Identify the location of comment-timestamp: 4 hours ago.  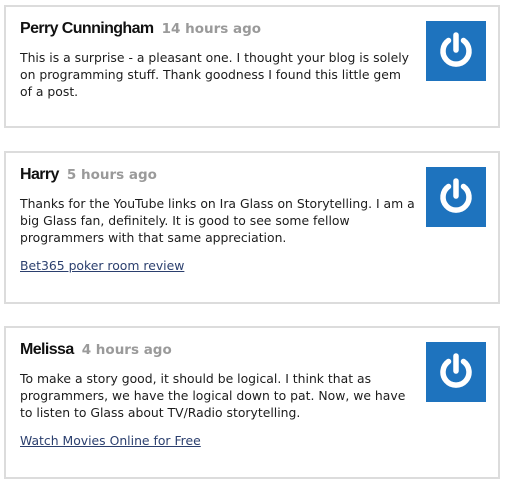
(127, 350).